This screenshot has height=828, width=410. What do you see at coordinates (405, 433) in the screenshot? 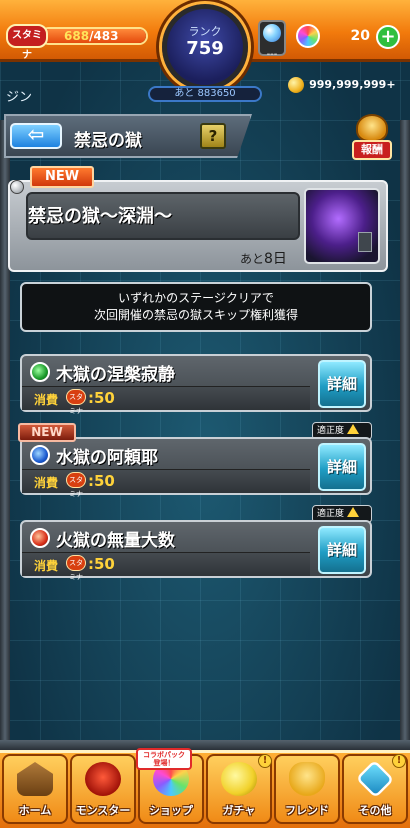
I see `frame-right` at bounding box center [405, 433].